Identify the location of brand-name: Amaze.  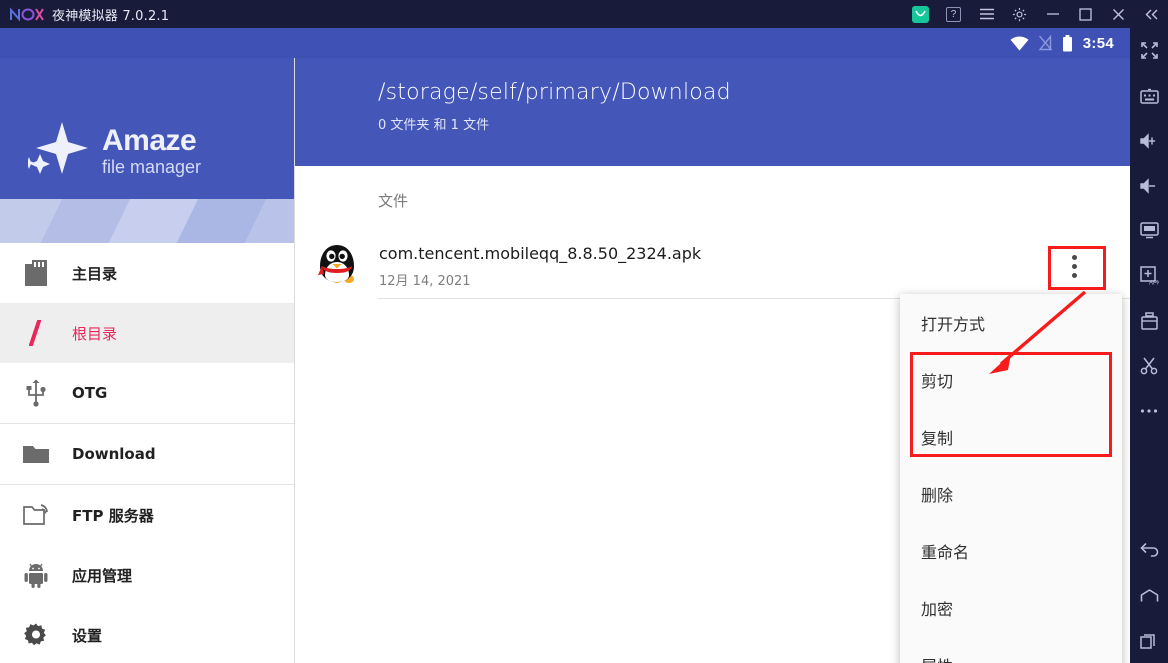
(149, 140).